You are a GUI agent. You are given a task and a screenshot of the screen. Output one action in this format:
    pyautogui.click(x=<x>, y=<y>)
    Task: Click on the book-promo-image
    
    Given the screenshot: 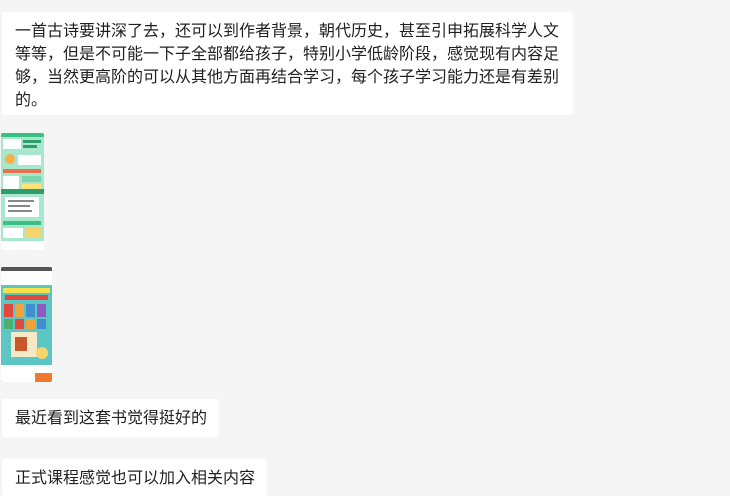 What is the action you would take?
    pyautogui.click(x=26, y=324)
    